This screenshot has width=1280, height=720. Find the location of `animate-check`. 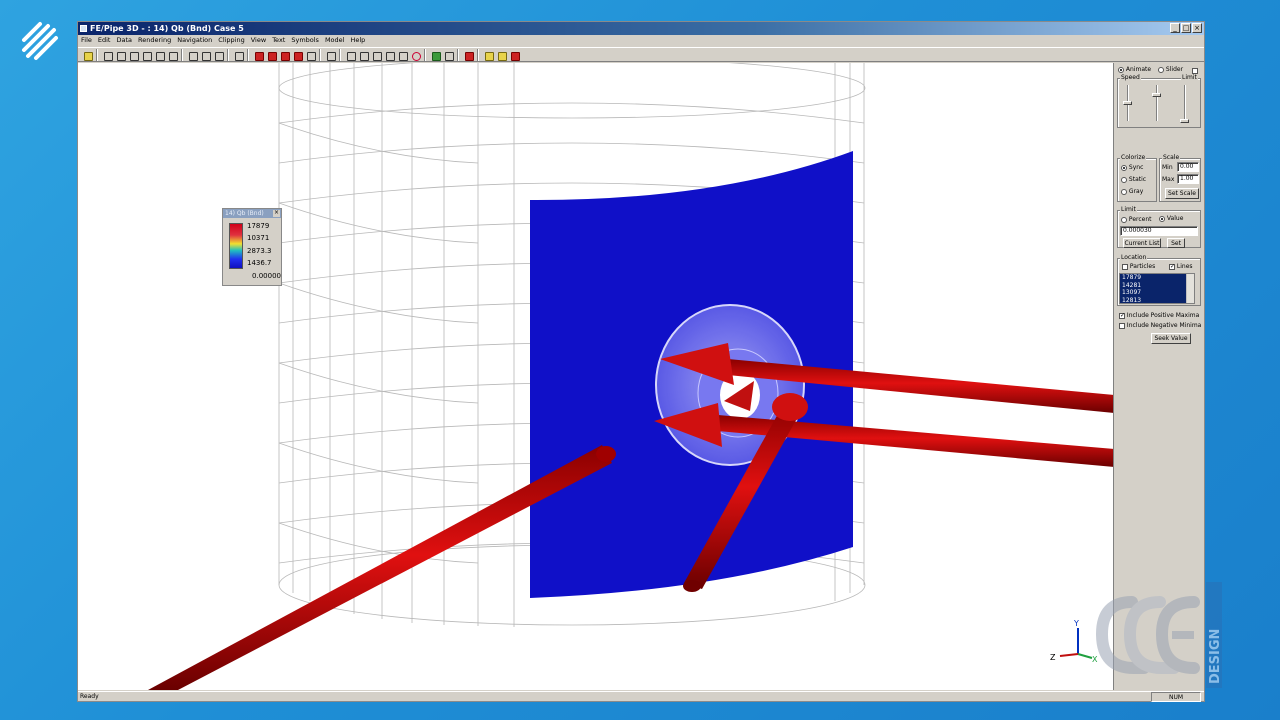

animate-check is located at coordinates (1195, 70).